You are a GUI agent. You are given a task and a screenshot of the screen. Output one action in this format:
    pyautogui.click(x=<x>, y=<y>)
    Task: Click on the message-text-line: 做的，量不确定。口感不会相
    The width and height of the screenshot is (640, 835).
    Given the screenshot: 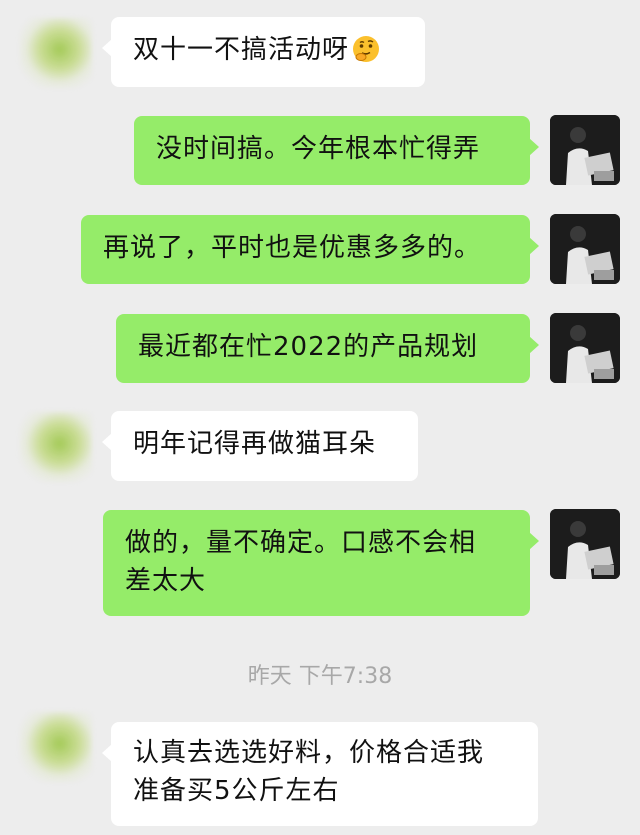 What is the action you would take?
    pyautogui.click(x=301, y=543)
    